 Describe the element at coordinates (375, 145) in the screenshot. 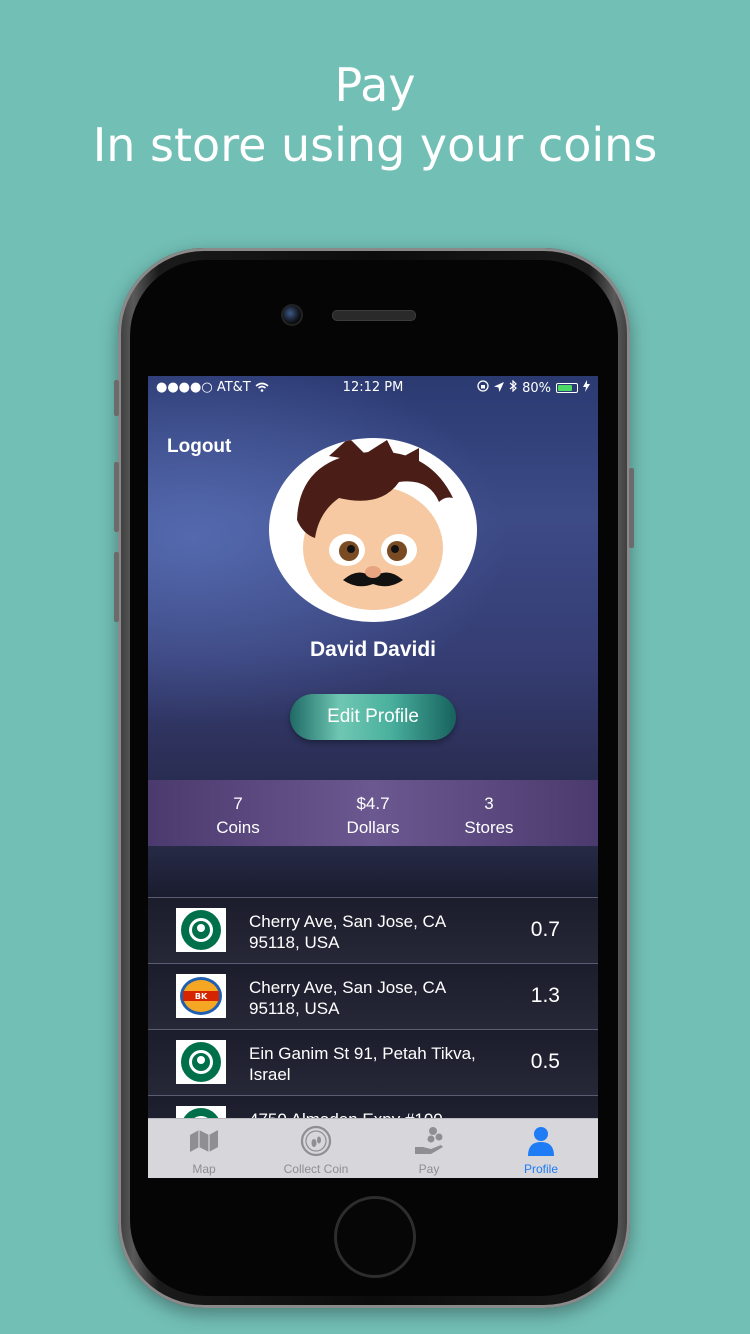

I see `headline-subtitle: In store using your coins` at that location.